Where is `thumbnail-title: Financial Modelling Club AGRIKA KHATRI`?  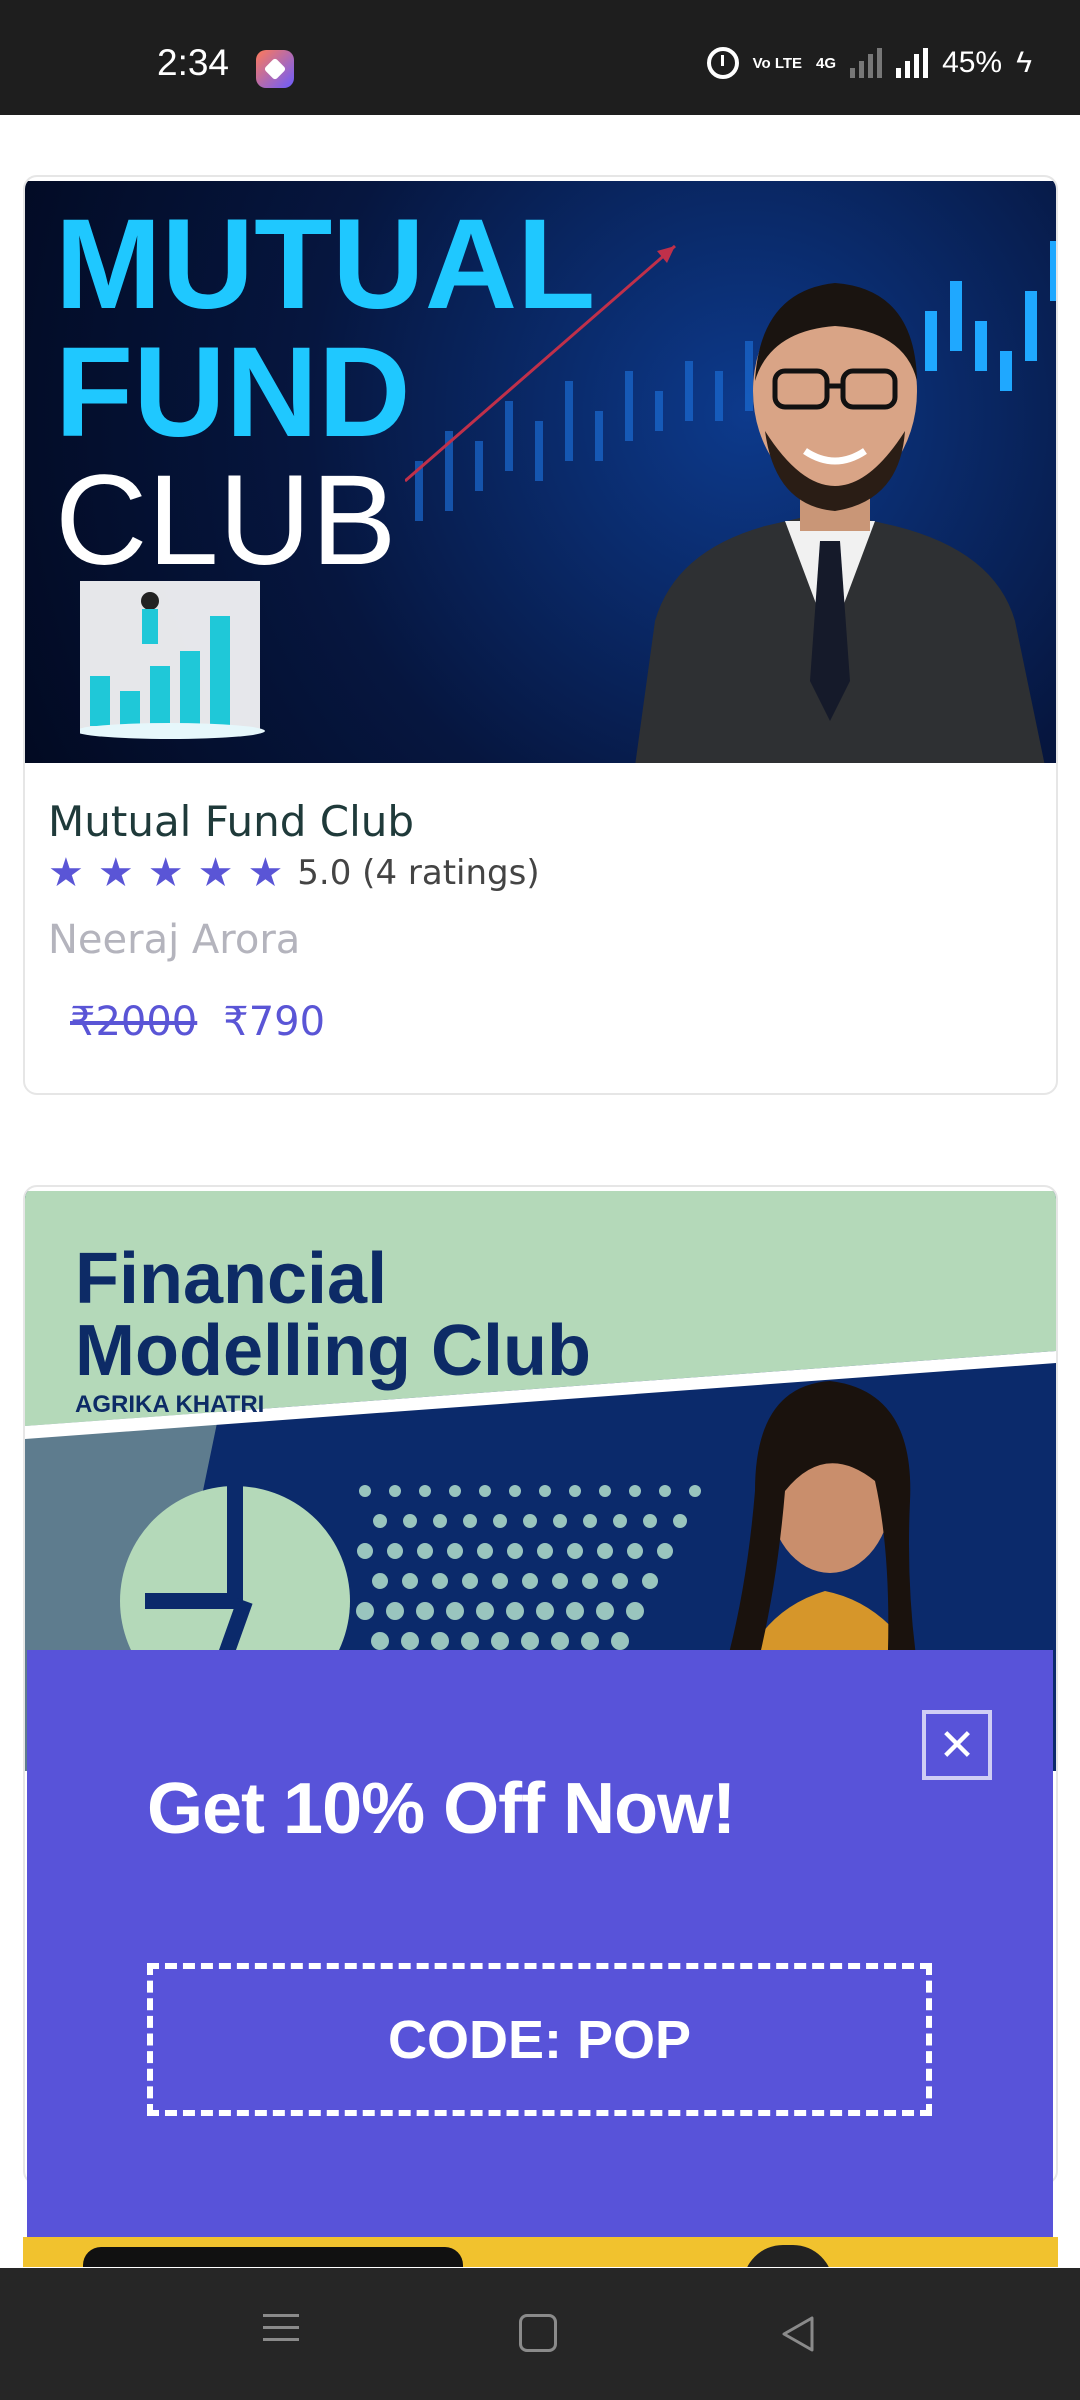 thumbnail-title: Financial Modelling Club AGRIKA KHATRI is located at coordinates (333, 1328).